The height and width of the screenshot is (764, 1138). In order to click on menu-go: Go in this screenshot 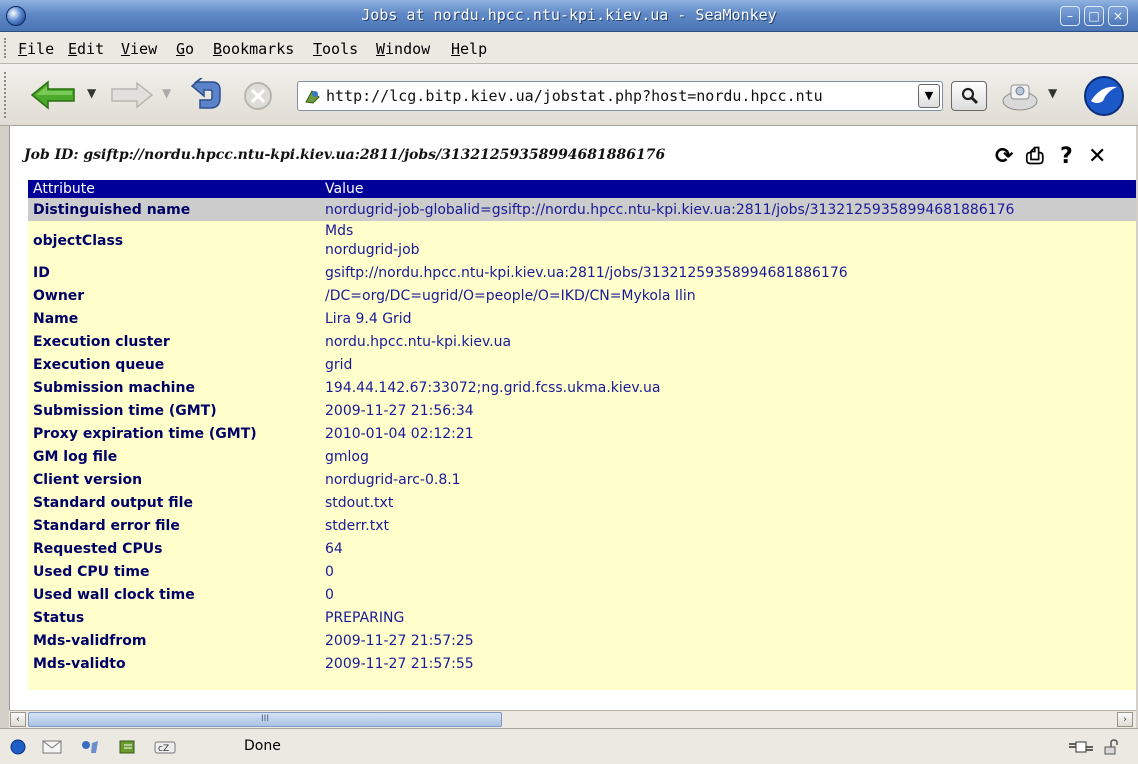, I will do `click(185, 49)`.